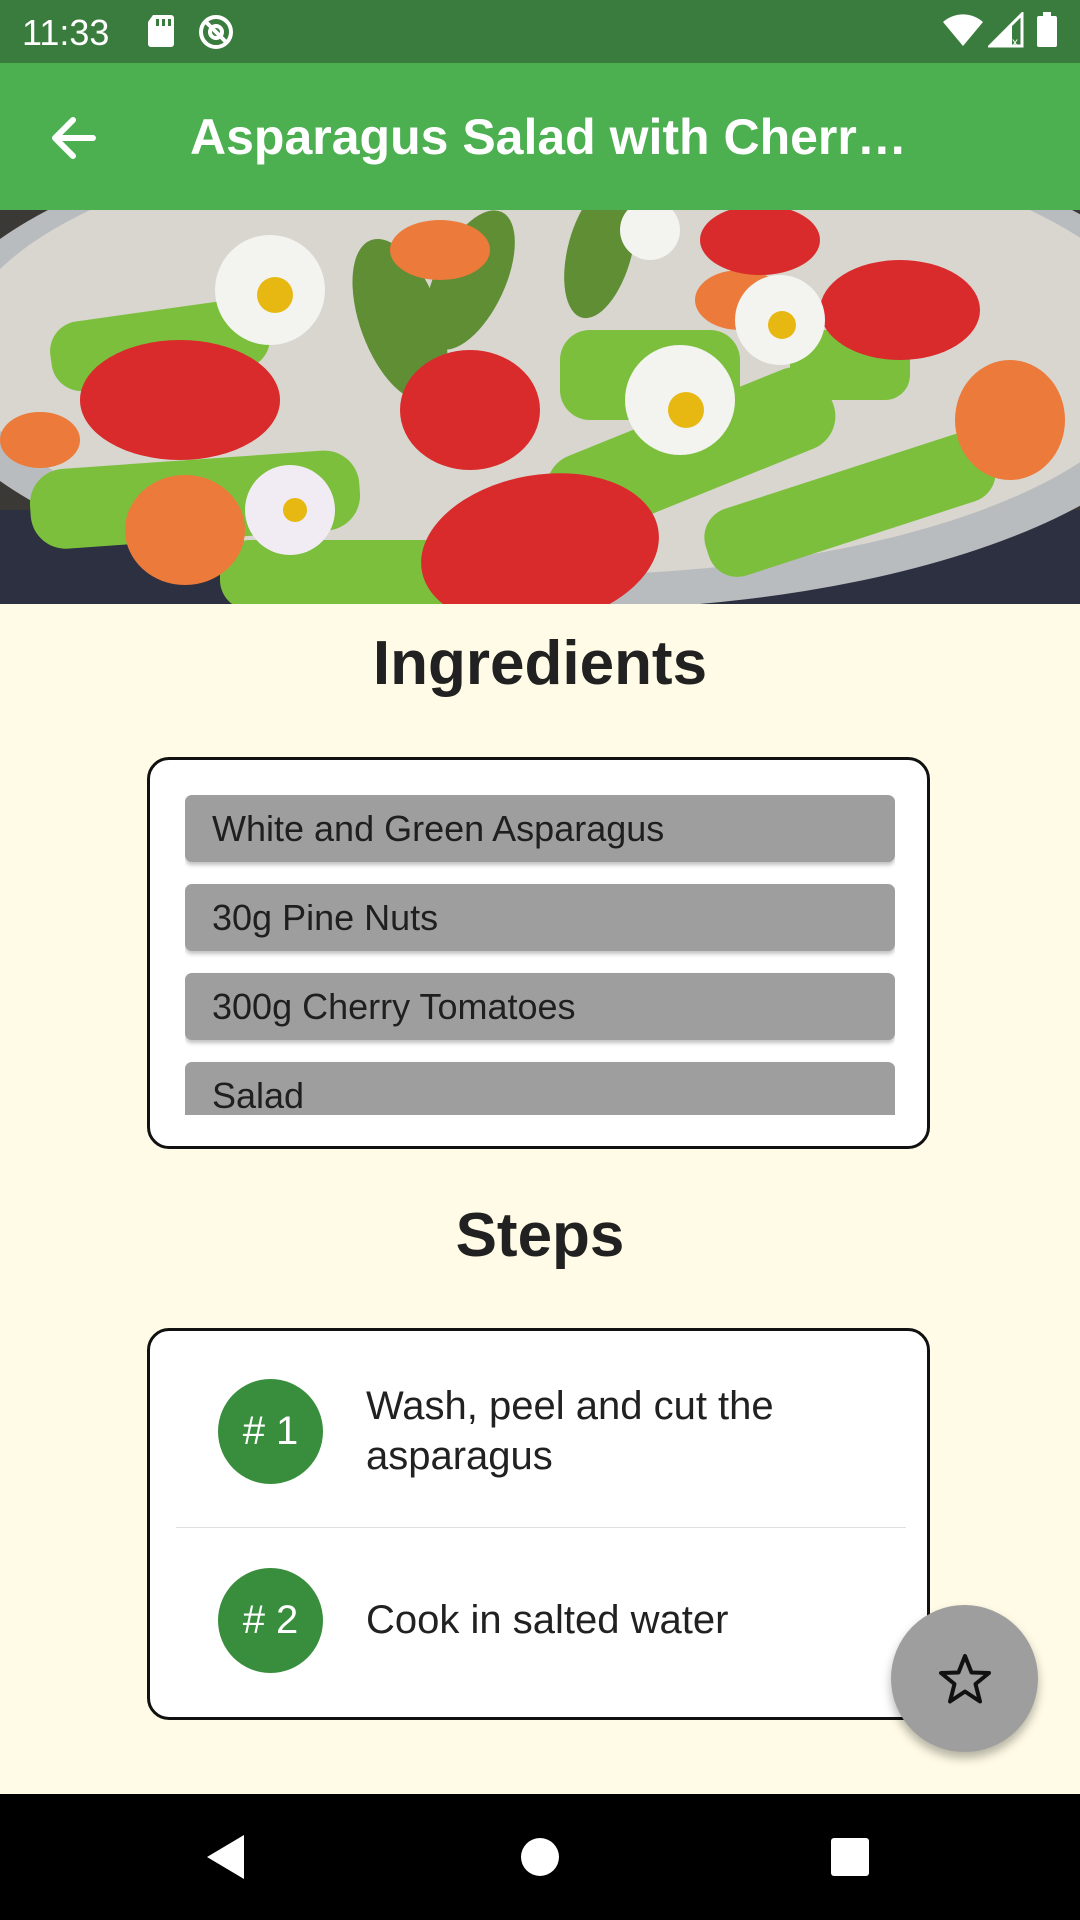  I want to click on star-outline-icon, so click(964, 1678).